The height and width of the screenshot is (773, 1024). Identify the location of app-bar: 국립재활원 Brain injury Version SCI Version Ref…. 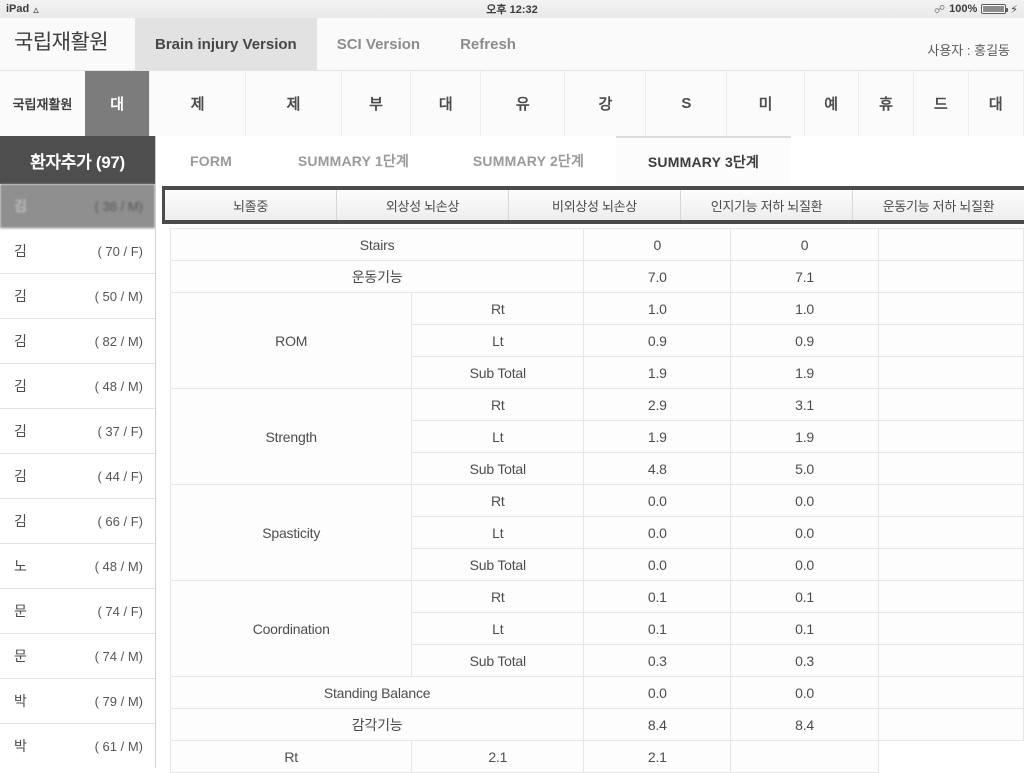
(512, 44).